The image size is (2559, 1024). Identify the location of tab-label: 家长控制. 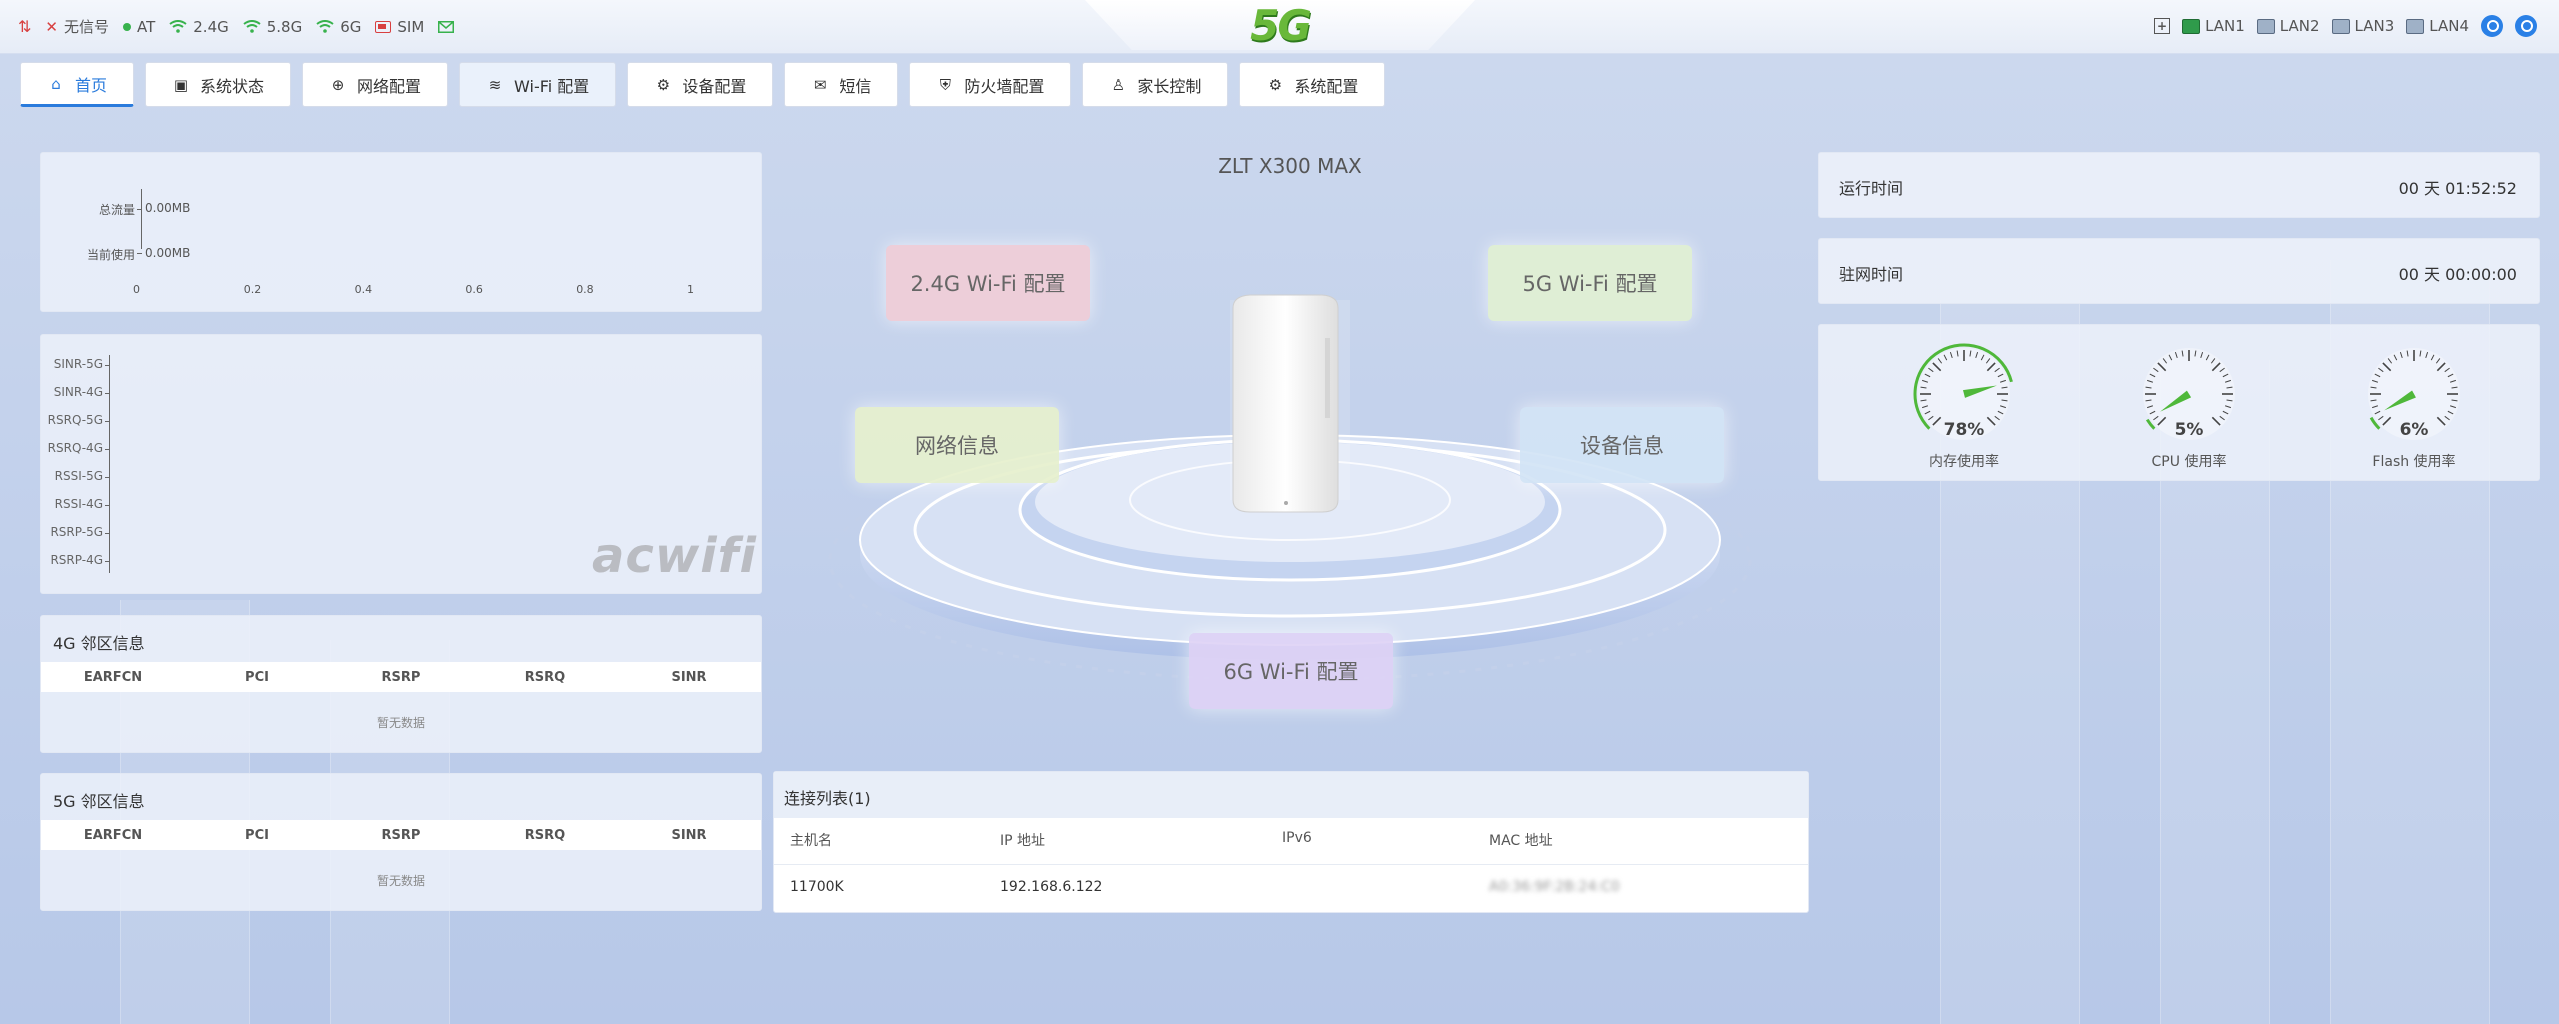
(1169, 86).